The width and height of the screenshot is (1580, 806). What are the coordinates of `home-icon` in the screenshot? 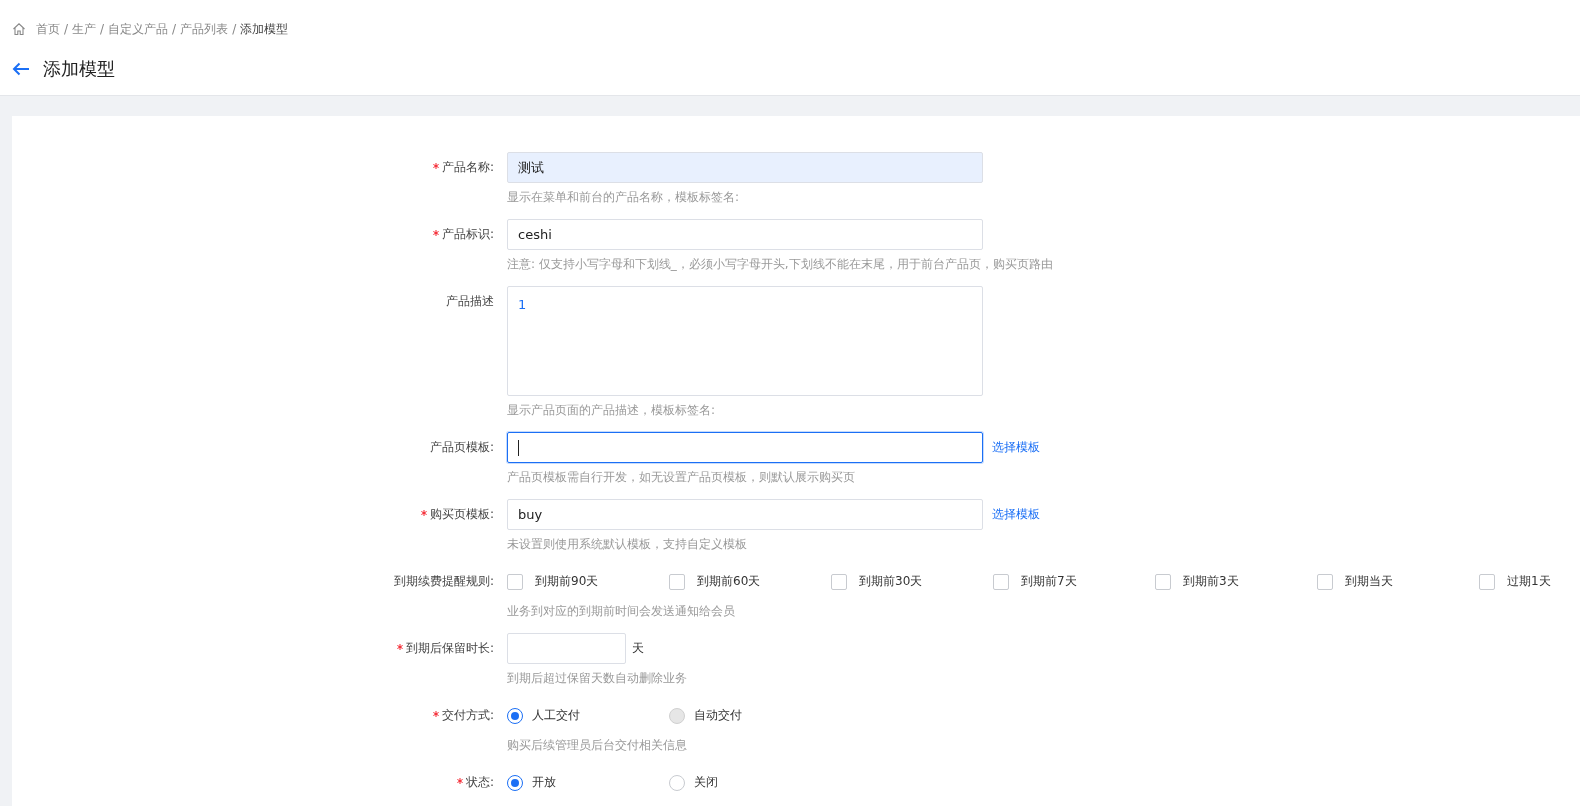 It's located at (19, 29).